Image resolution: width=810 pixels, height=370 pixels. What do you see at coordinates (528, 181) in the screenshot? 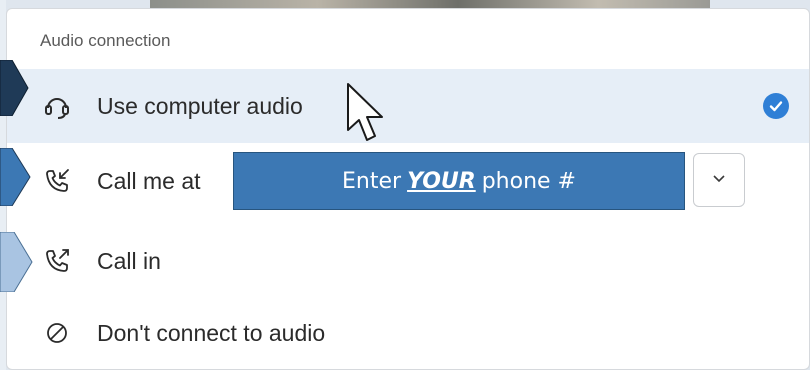
I see `phone-input-suffix: phone #` at bounding box center [528, 181].